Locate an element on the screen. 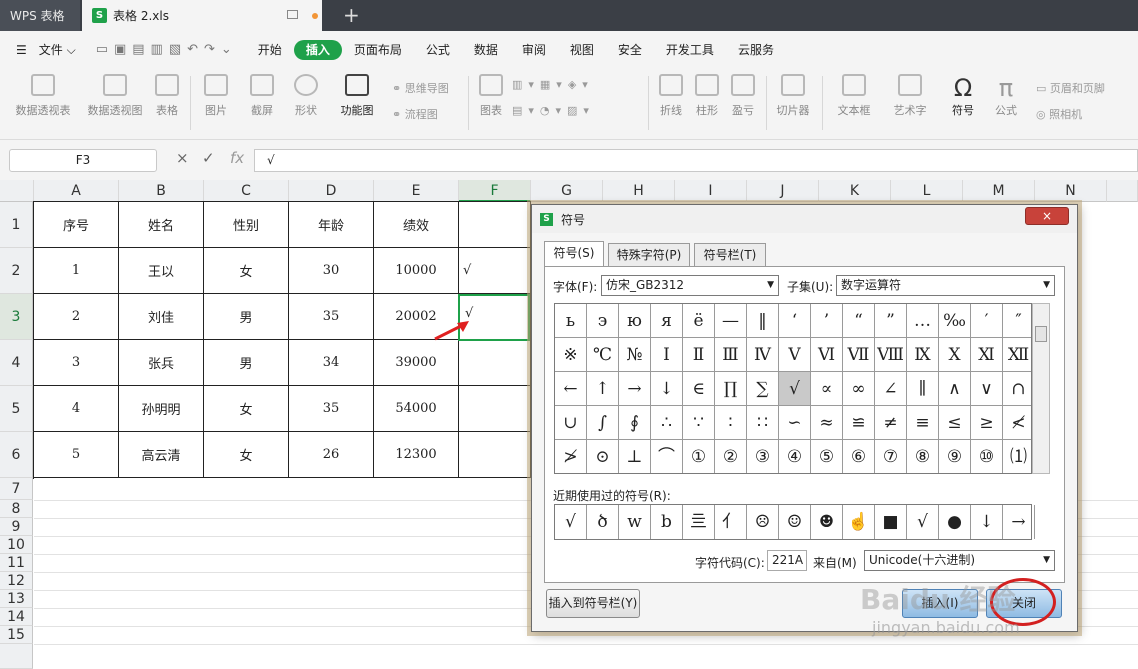  symbol-cell: ∞ is located at coordinates (859, 389).